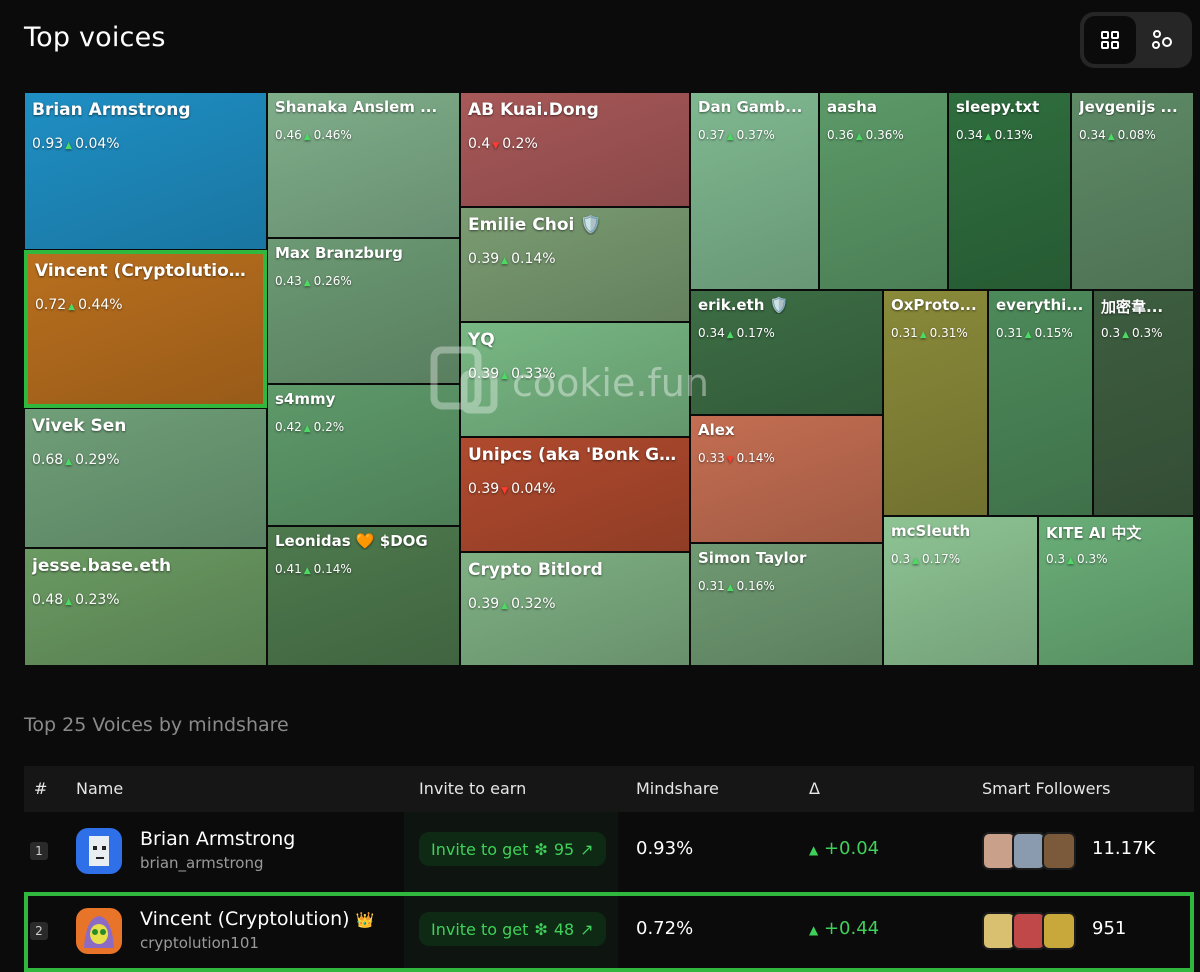 The width and height of the screenshot is (1200, 972). What do you see at coordinates (51, 305) in the screenshot?
I see `tile-score: 0.72` at bounding box center [51, 305].